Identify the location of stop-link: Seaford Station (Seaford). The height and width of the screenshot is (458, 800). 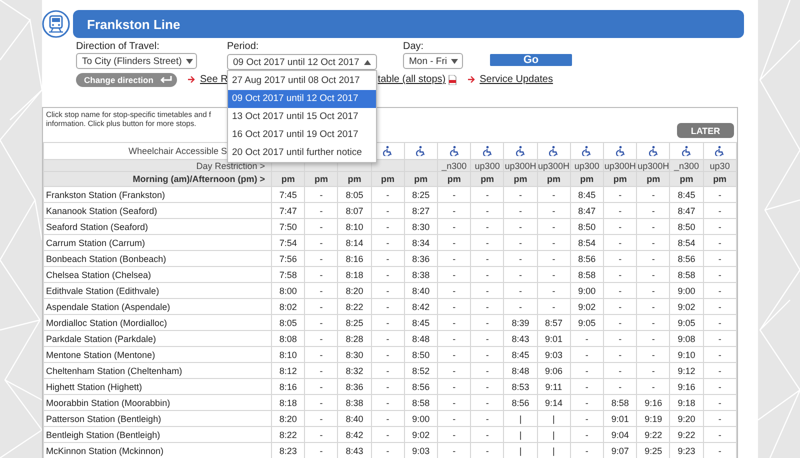
(158, 226).